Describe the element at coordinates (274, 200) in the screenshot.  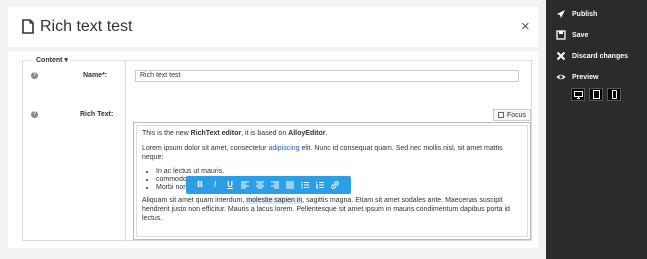
I see `selected-text: molestie sapien in` at that location.